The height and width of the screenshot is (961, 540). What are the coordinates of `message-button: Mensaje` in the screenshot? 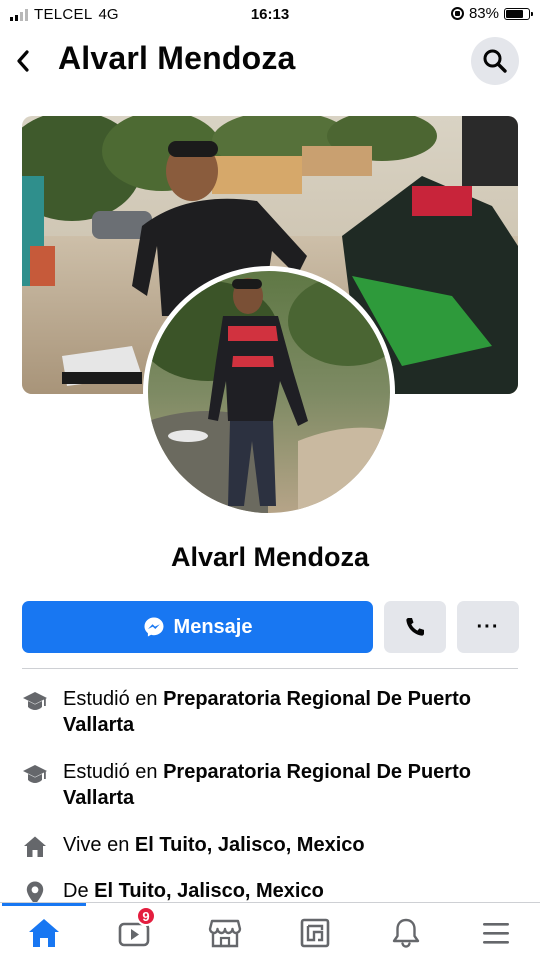 It's located at (197, 627).